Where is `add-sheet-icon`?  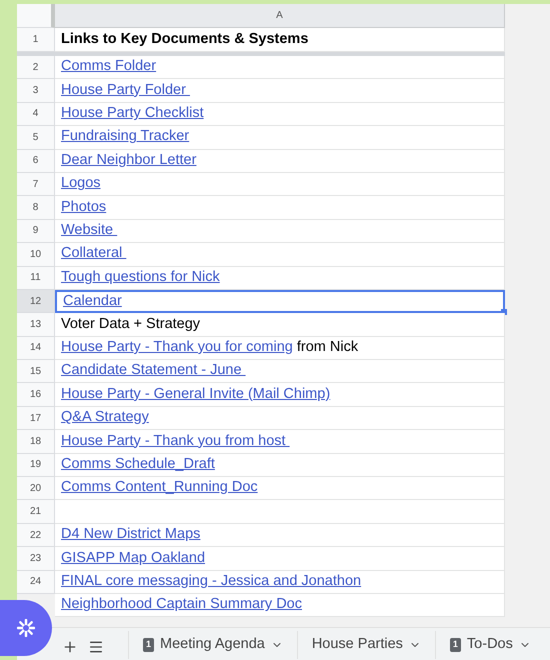
add-sheet-icon is located at coordinates (70, 647).